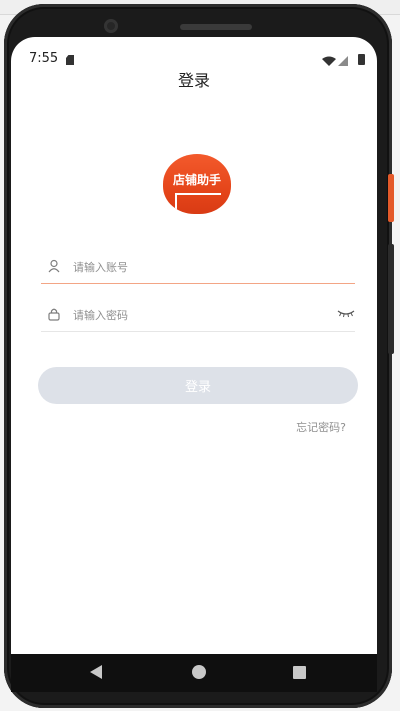 This screenshot has width=400, height=711. I want to click on sd-card-icon, so click(70, 60).